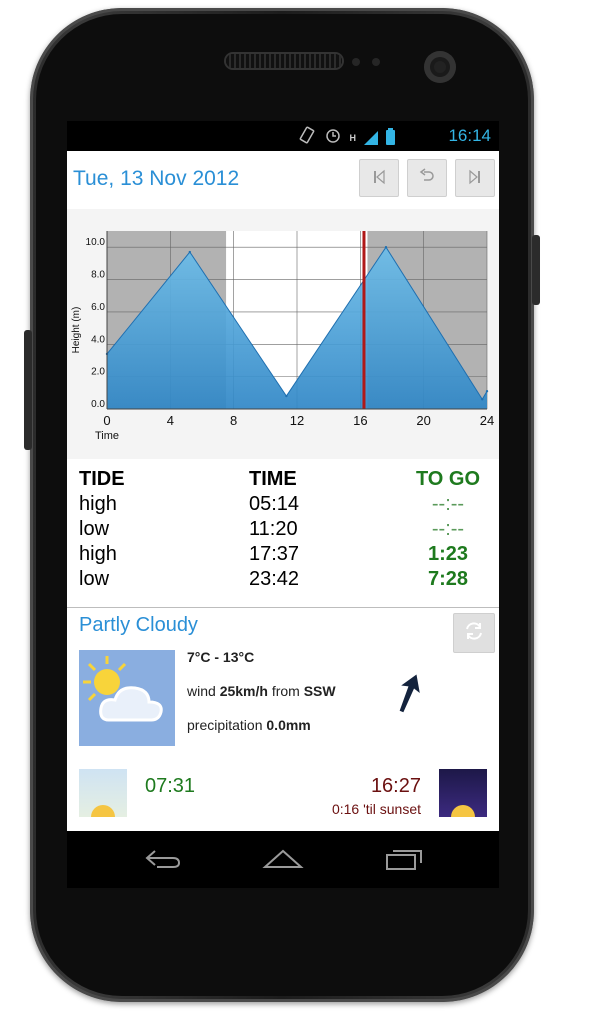  Describe the element at coordinates (319, 691) in the screenshot. I see `wind-direction: SSW` at that location.